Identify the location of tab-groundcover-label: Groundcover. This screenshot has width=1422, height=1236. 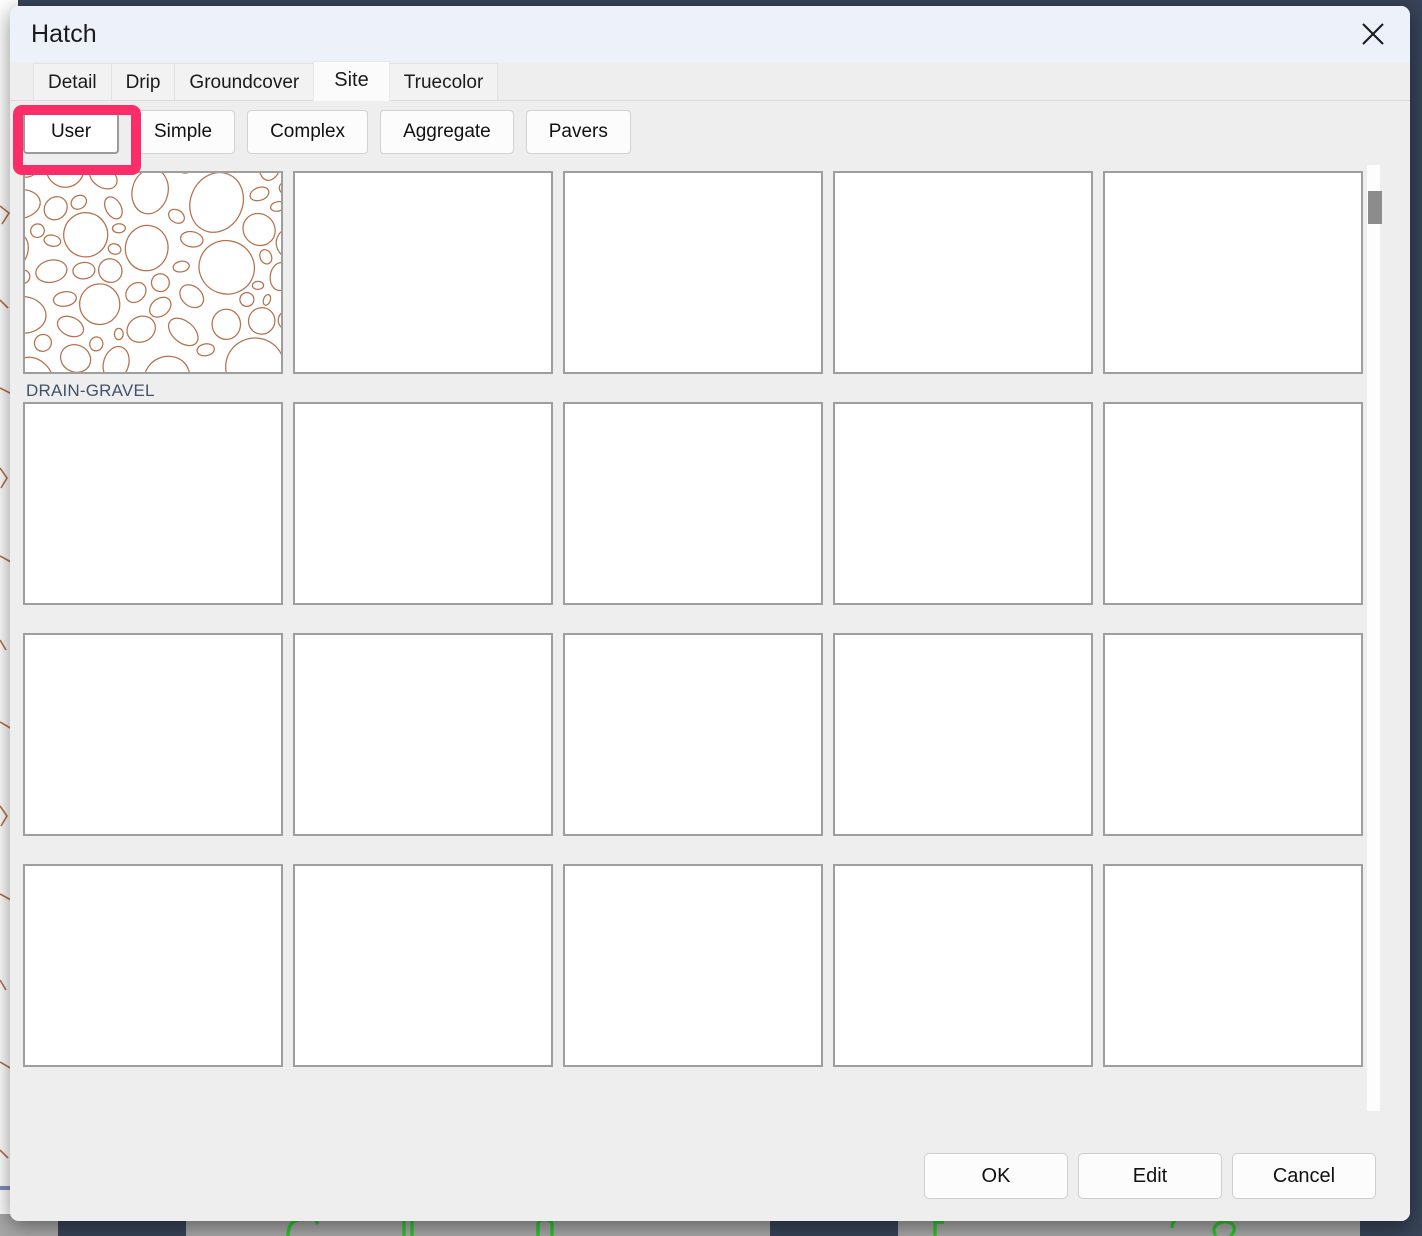
(244, 82).